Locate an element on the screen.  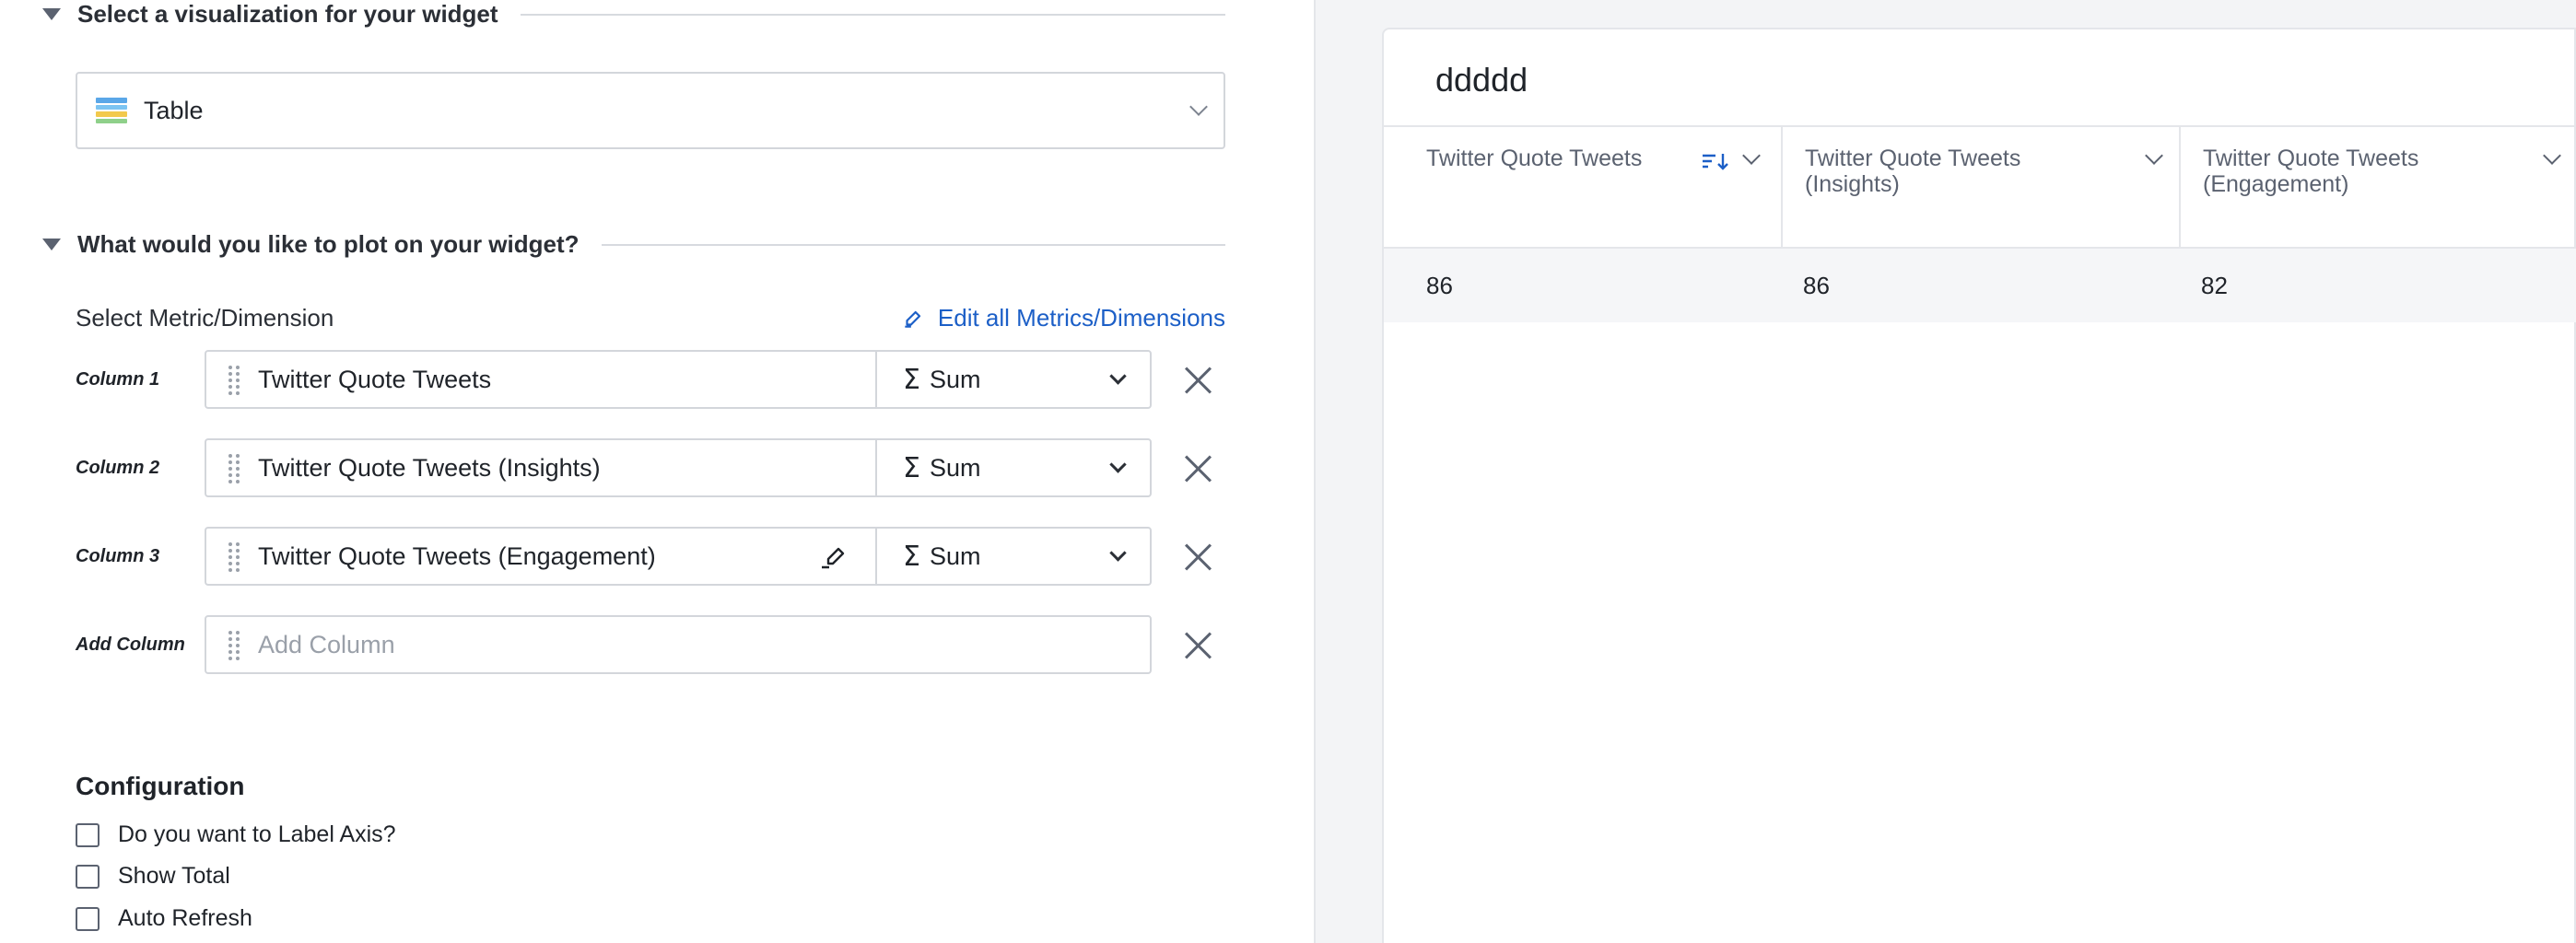
label-axis-checkbox-row: Do you want to Label Axis? is located at coordinates (236, 834).